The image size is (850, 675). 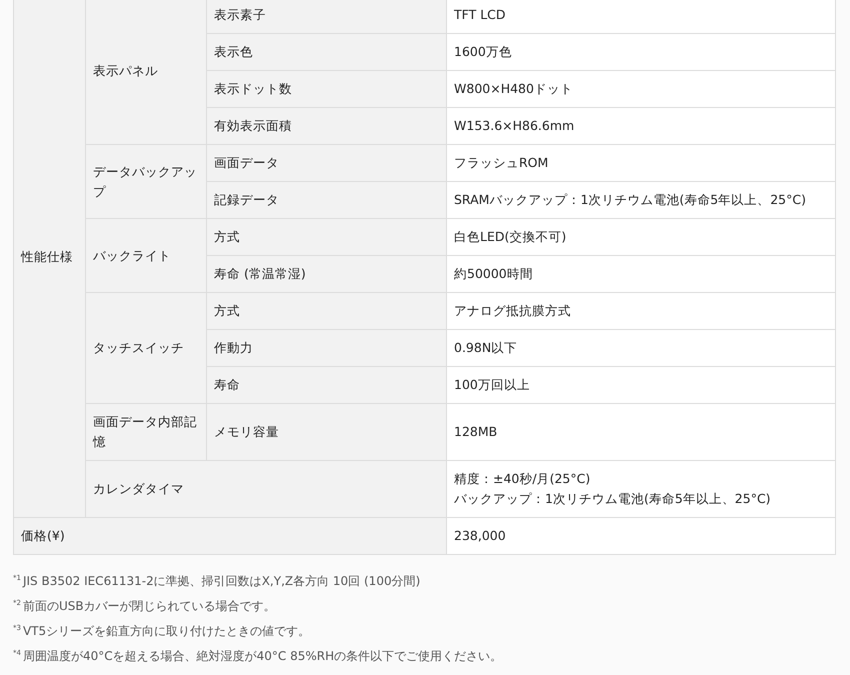 I want to click on spec-value: フラッシュROM, so click(x=501, y=163).